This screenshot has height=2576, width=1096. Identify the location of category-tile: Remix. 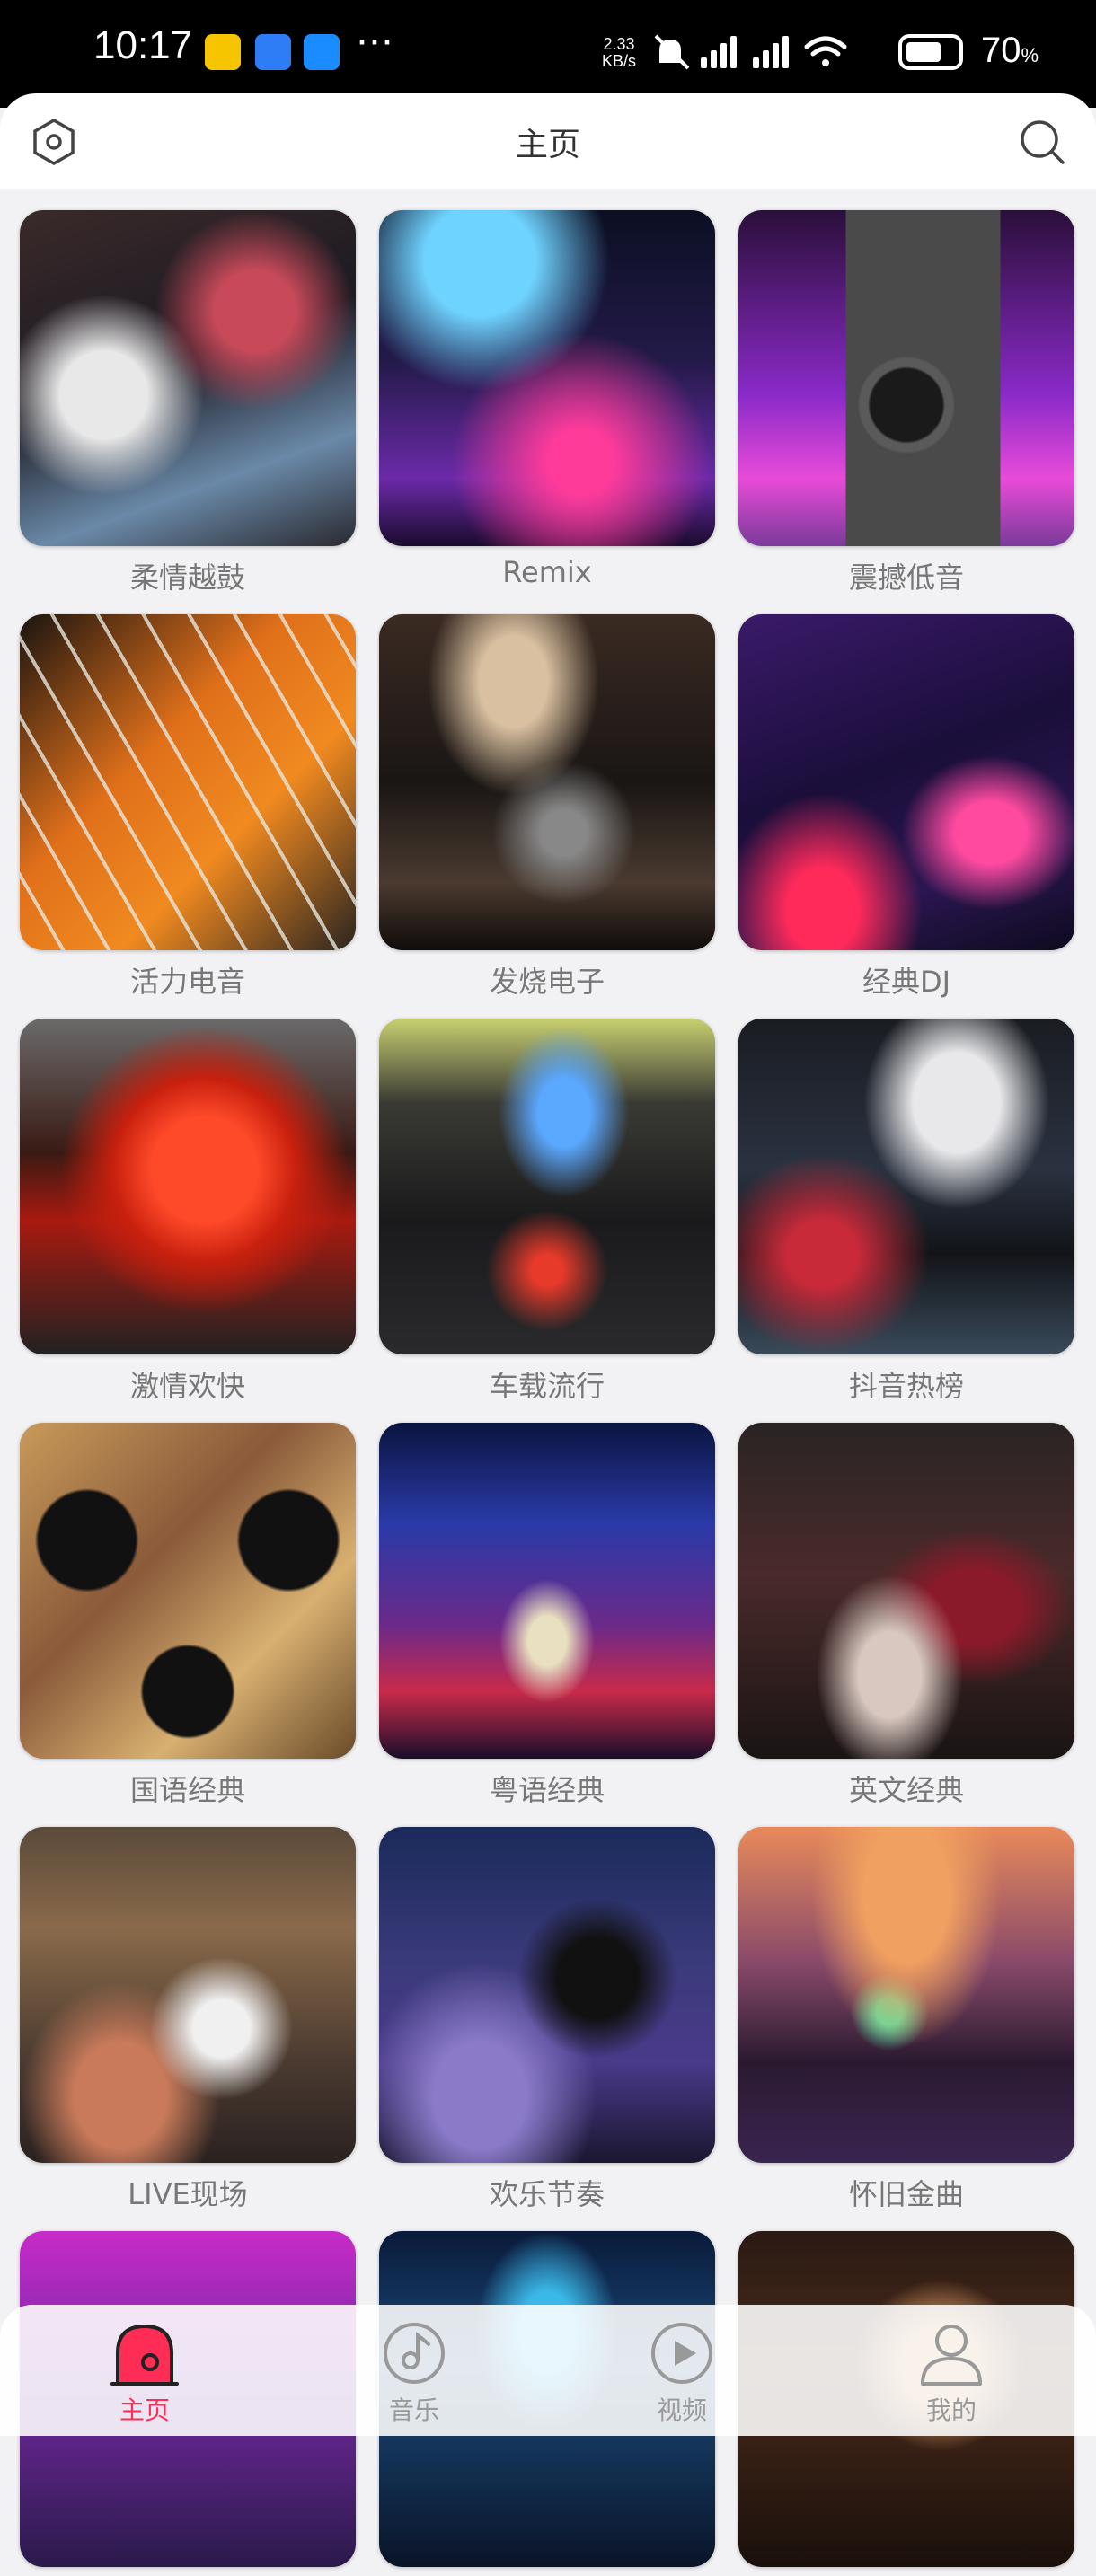
(547, 399).